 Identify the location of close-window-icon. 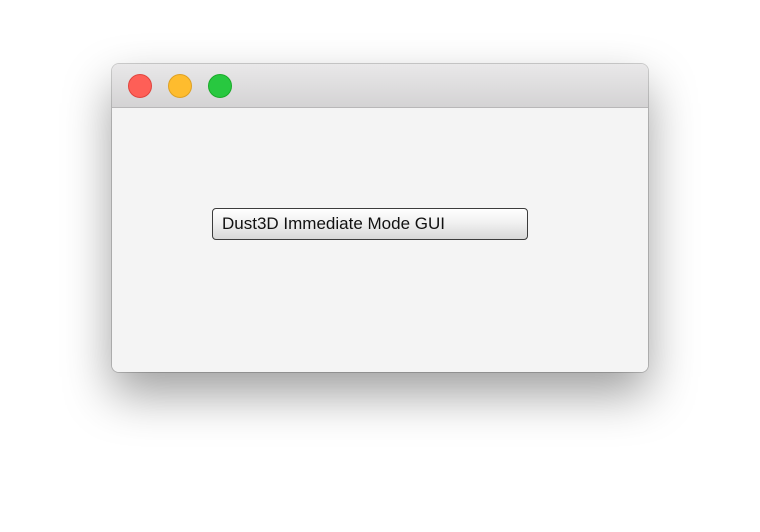
(140, 86).